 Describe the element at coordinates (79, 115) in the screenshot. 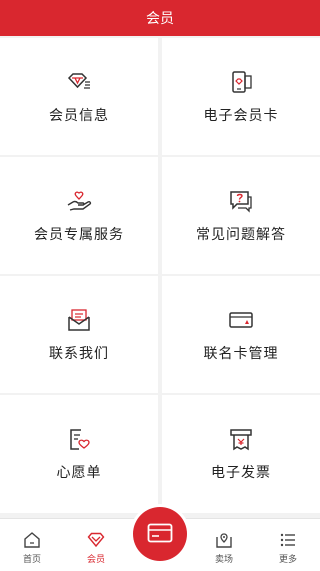

I see `menu-label: 会员信息` at that location.